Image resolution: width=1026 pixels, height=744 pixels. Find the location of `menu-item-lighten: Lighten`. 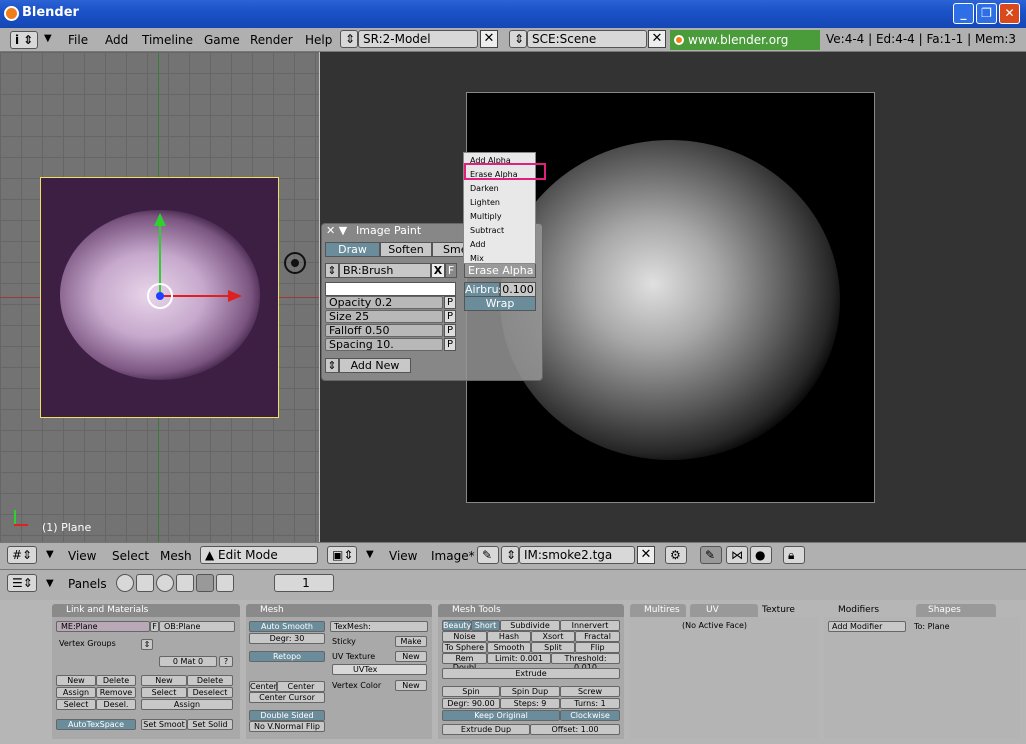

menu-item-lighten: Lighten is located at coordinates (485, 202).